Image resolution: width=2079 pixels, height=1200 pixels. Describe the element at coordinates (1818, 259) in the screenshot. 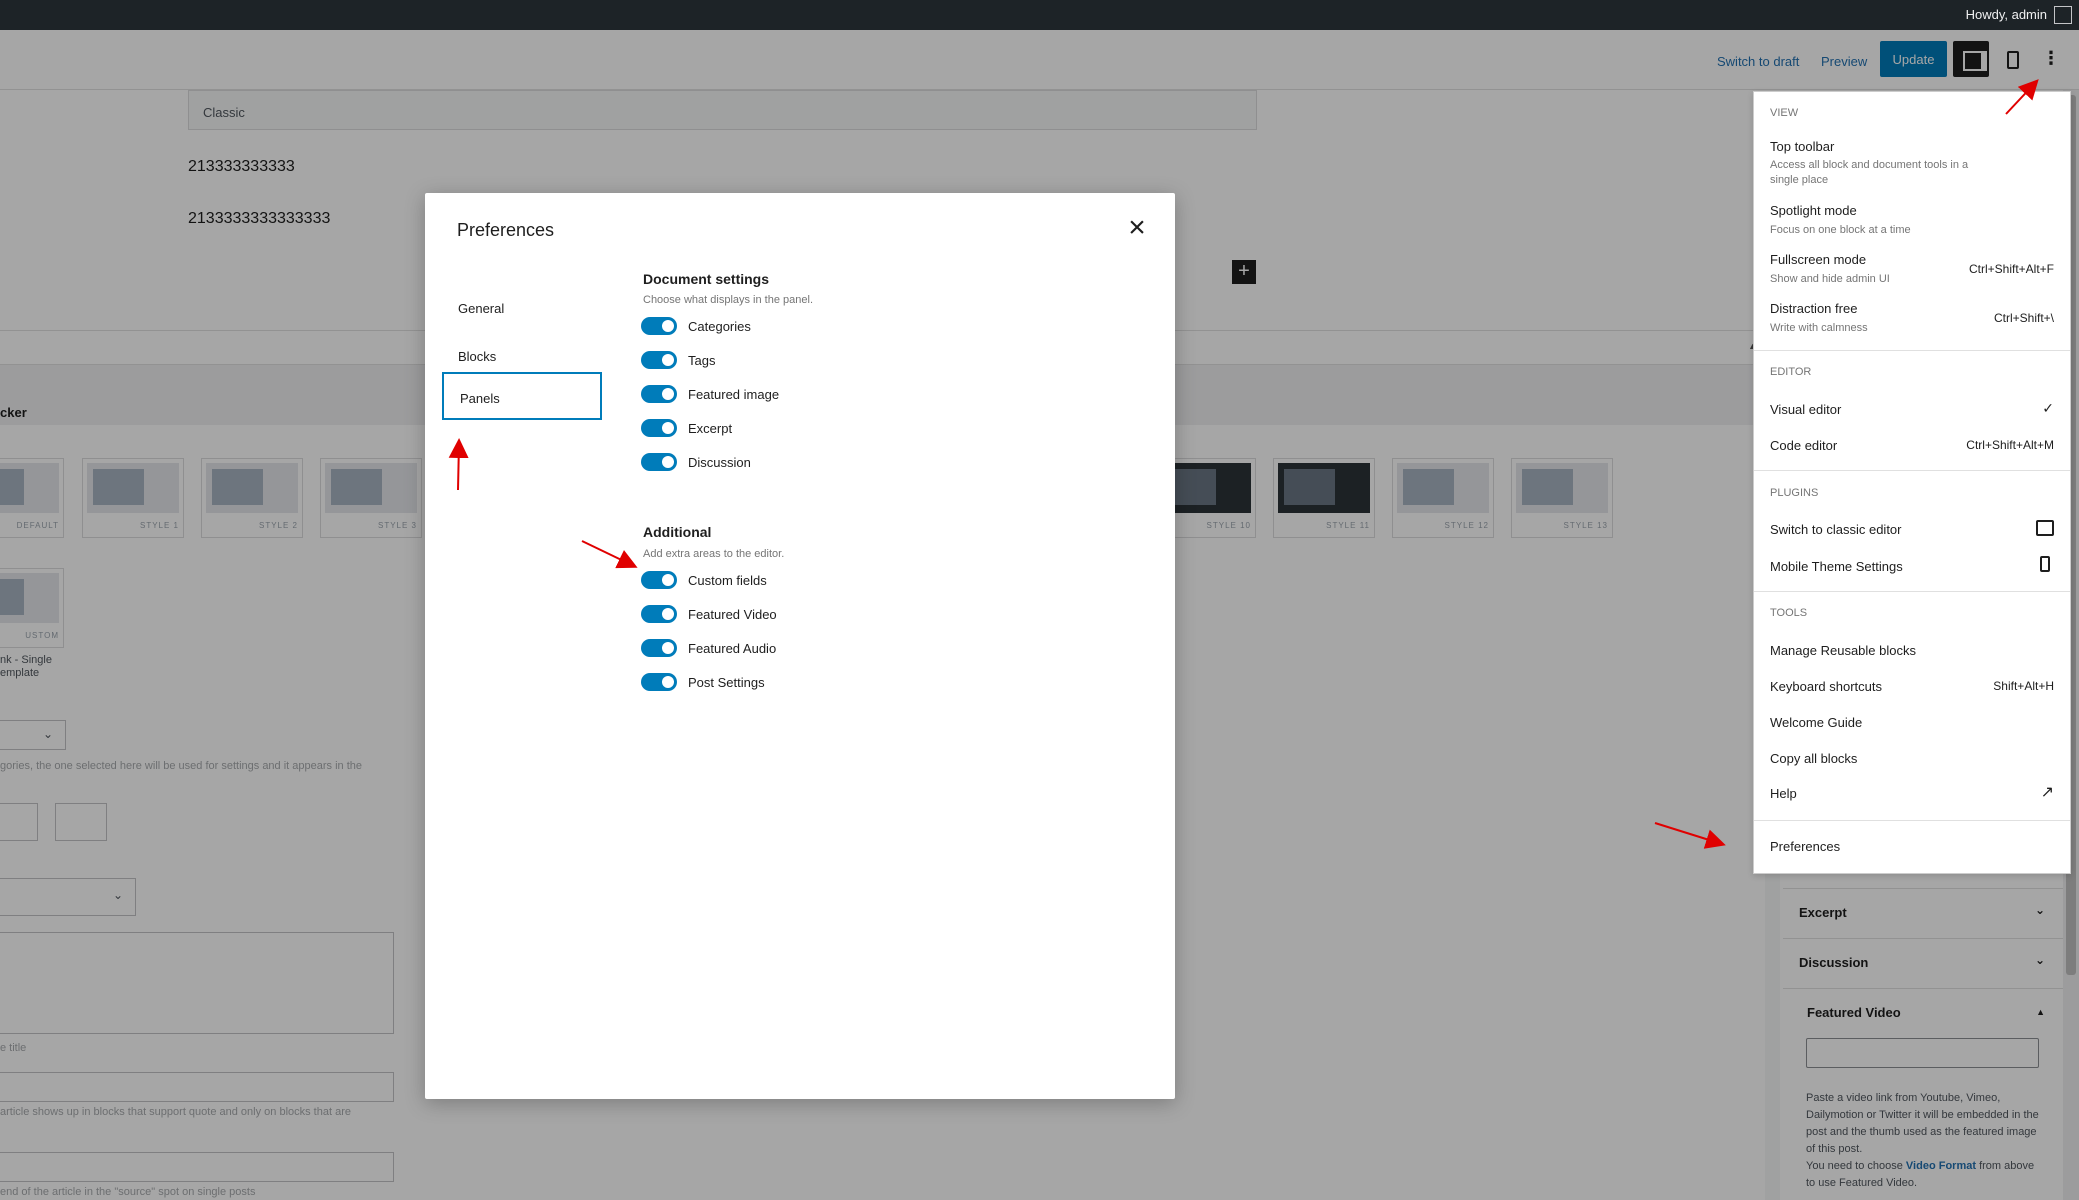

I see `menu-item-fullscreen-mode: Fullscreen mode` at that location.